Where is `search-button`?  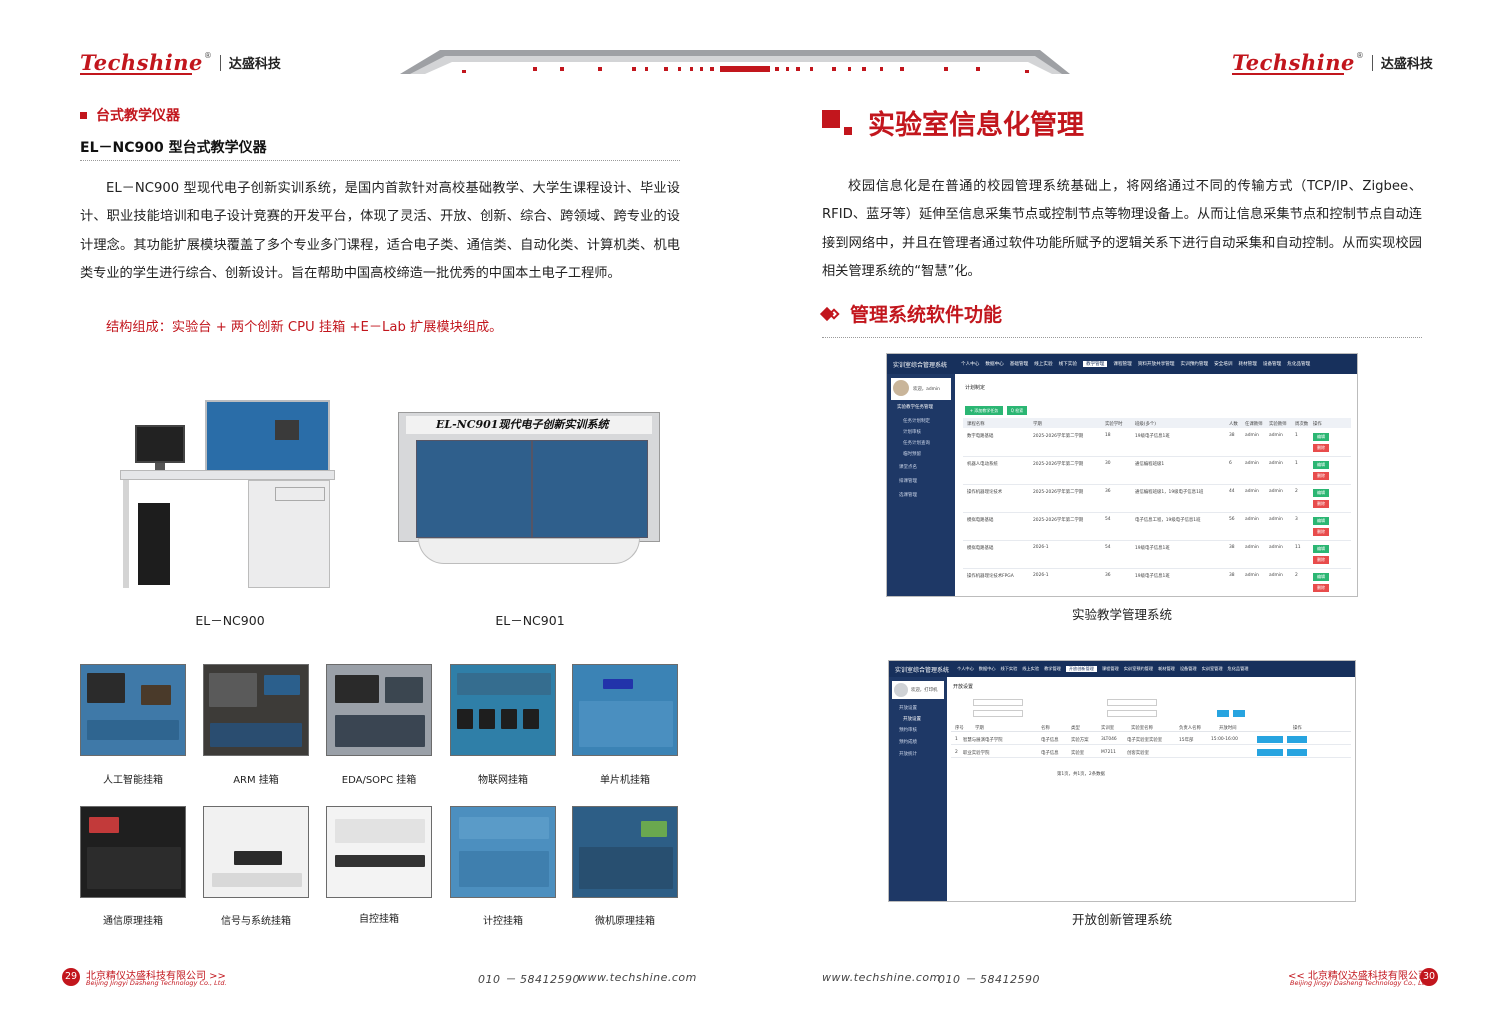
search-button is located at coordinates (1223, 713).